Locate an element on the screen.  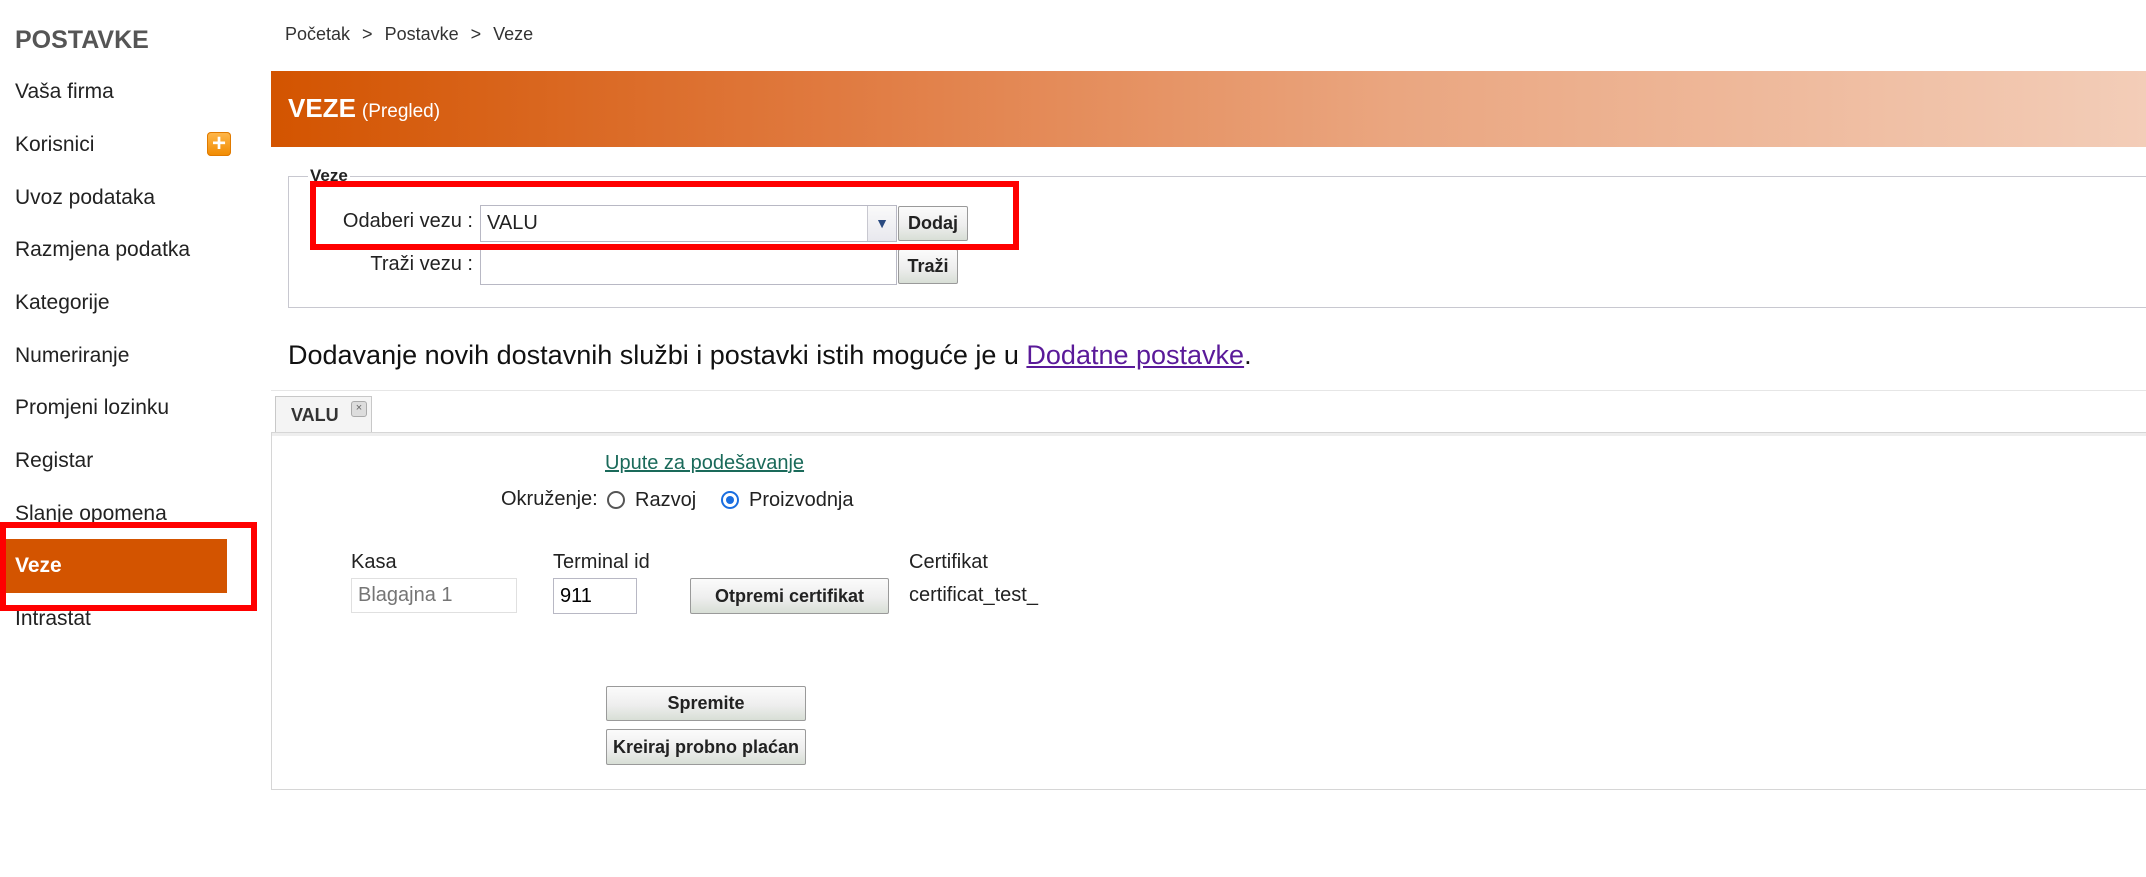
radio-proizvodnja is located at coordinates (730, 500).